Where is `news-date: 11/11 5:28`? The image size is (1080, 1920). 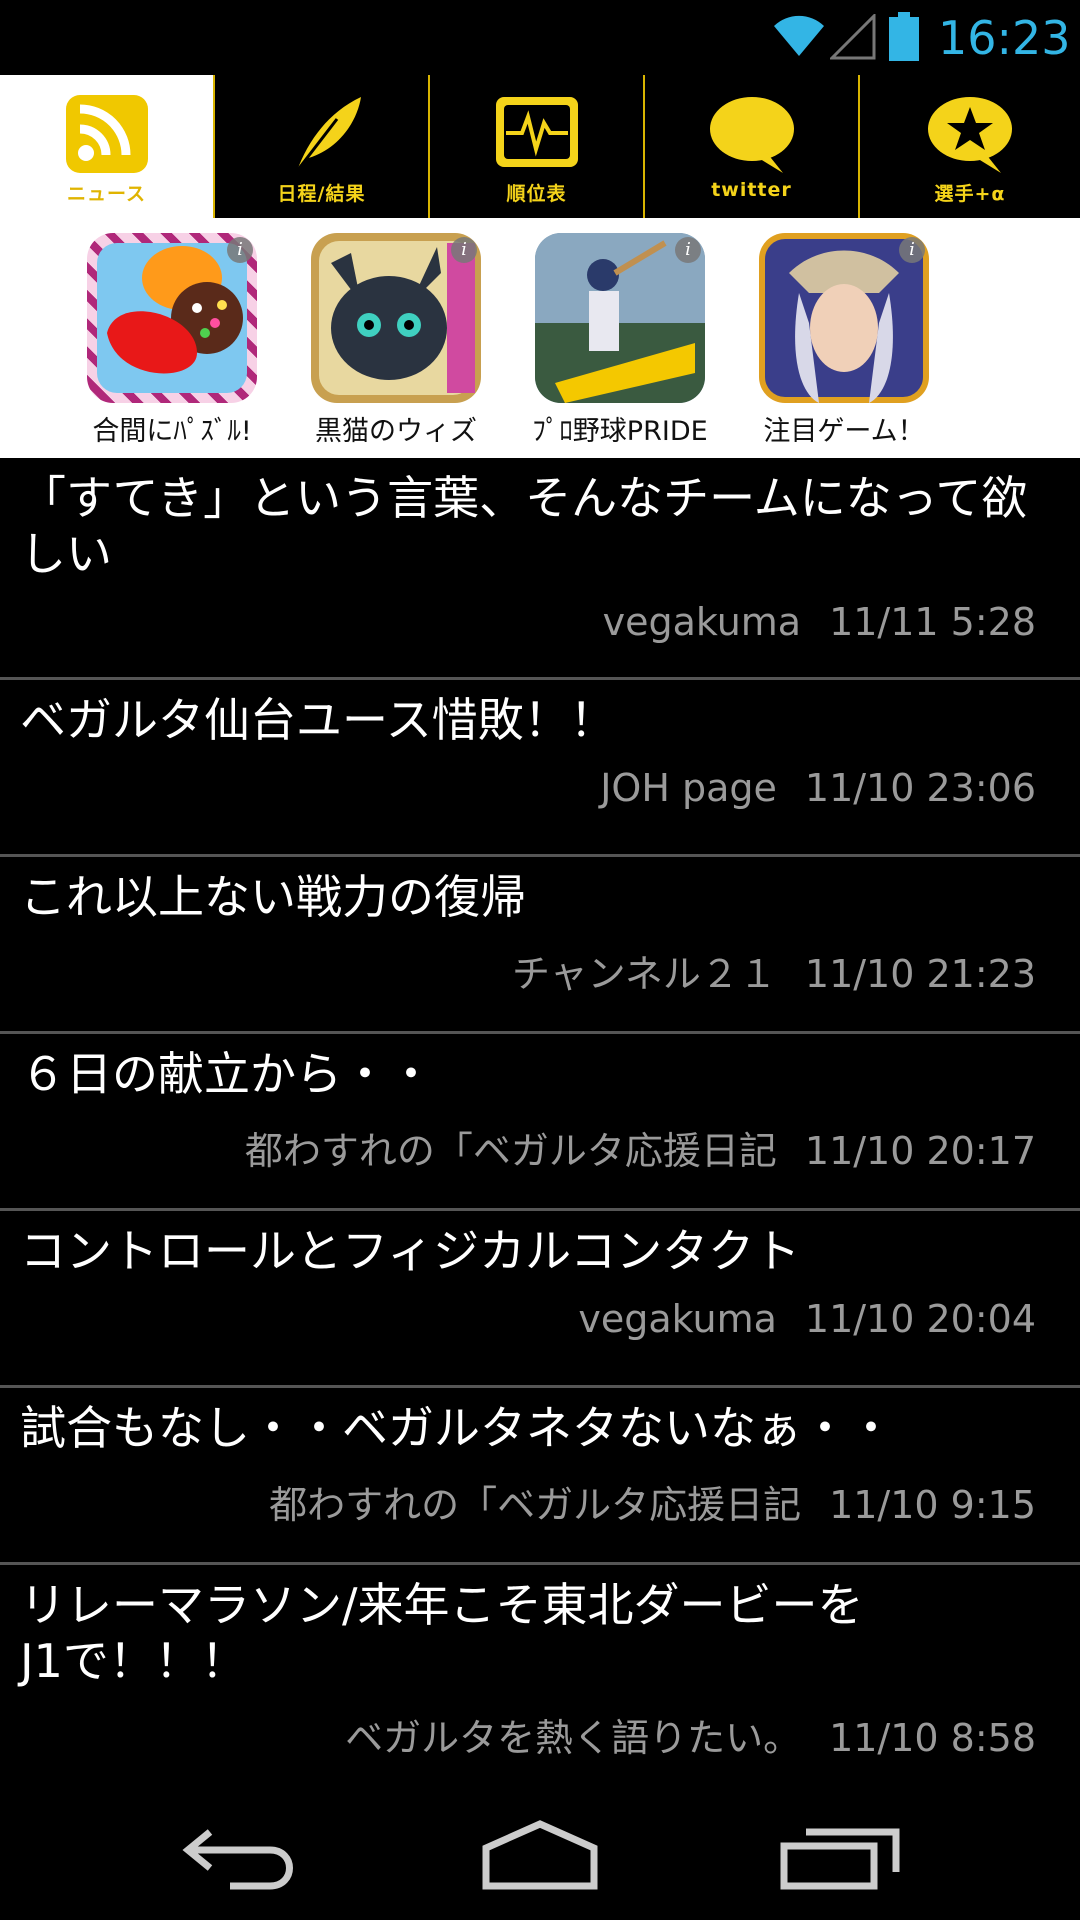 news-date: 11/11 5:28 is located at coordinates (932, 622).